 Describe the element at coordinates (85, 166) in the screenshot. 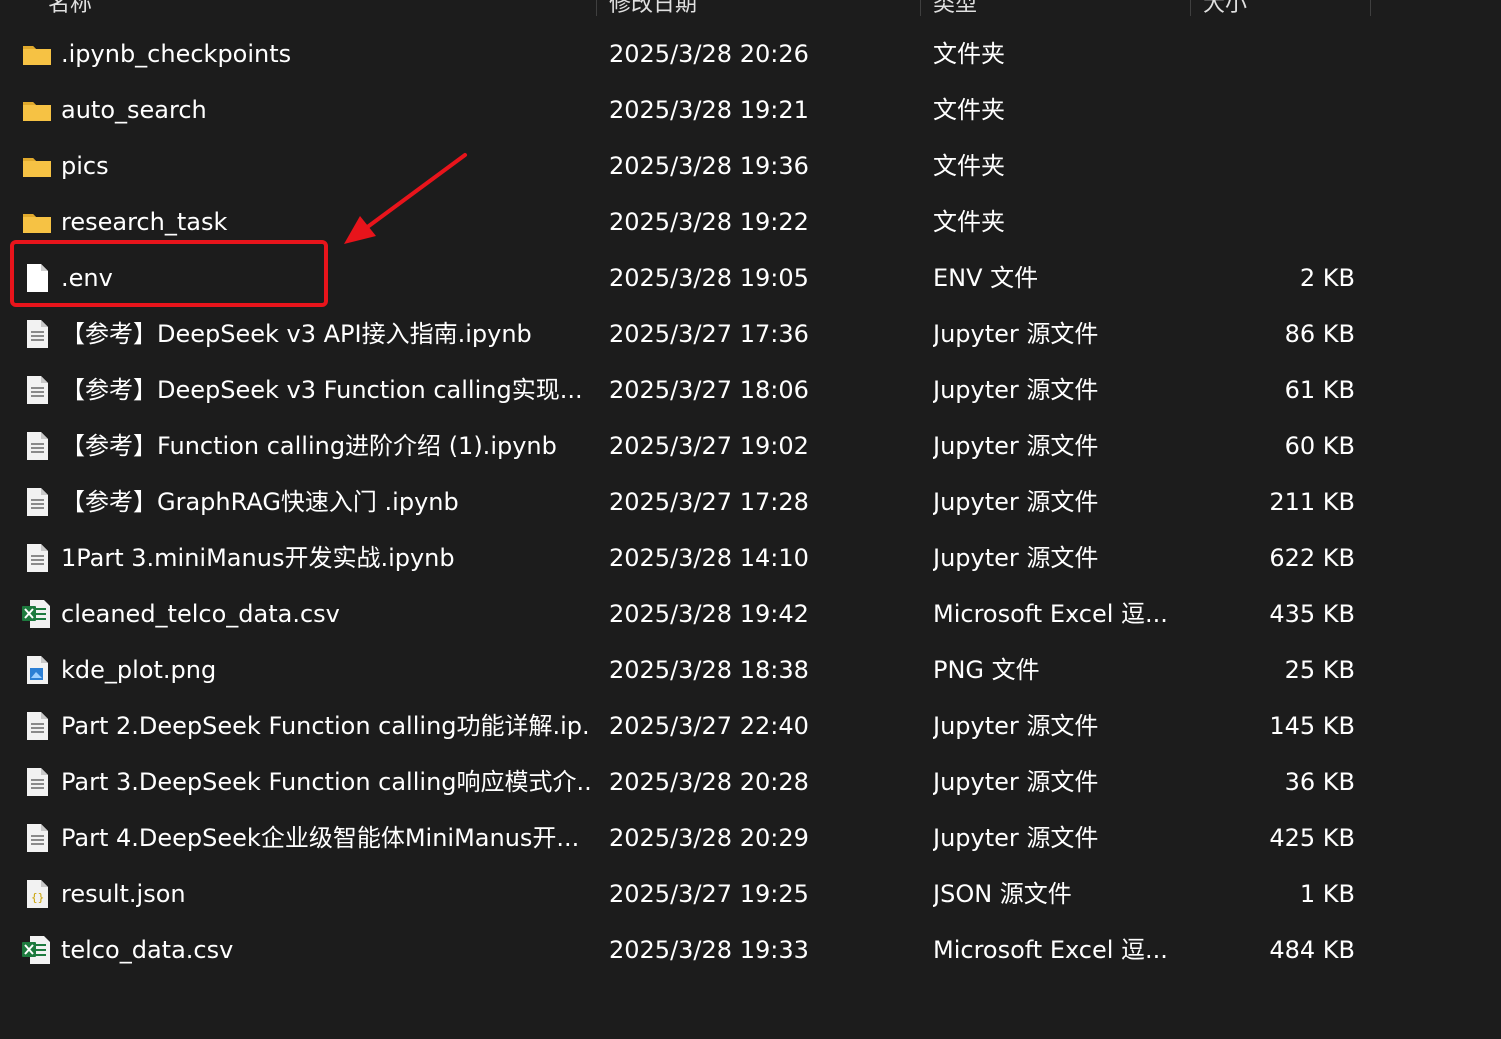

I see `file-name: pics` at that location.